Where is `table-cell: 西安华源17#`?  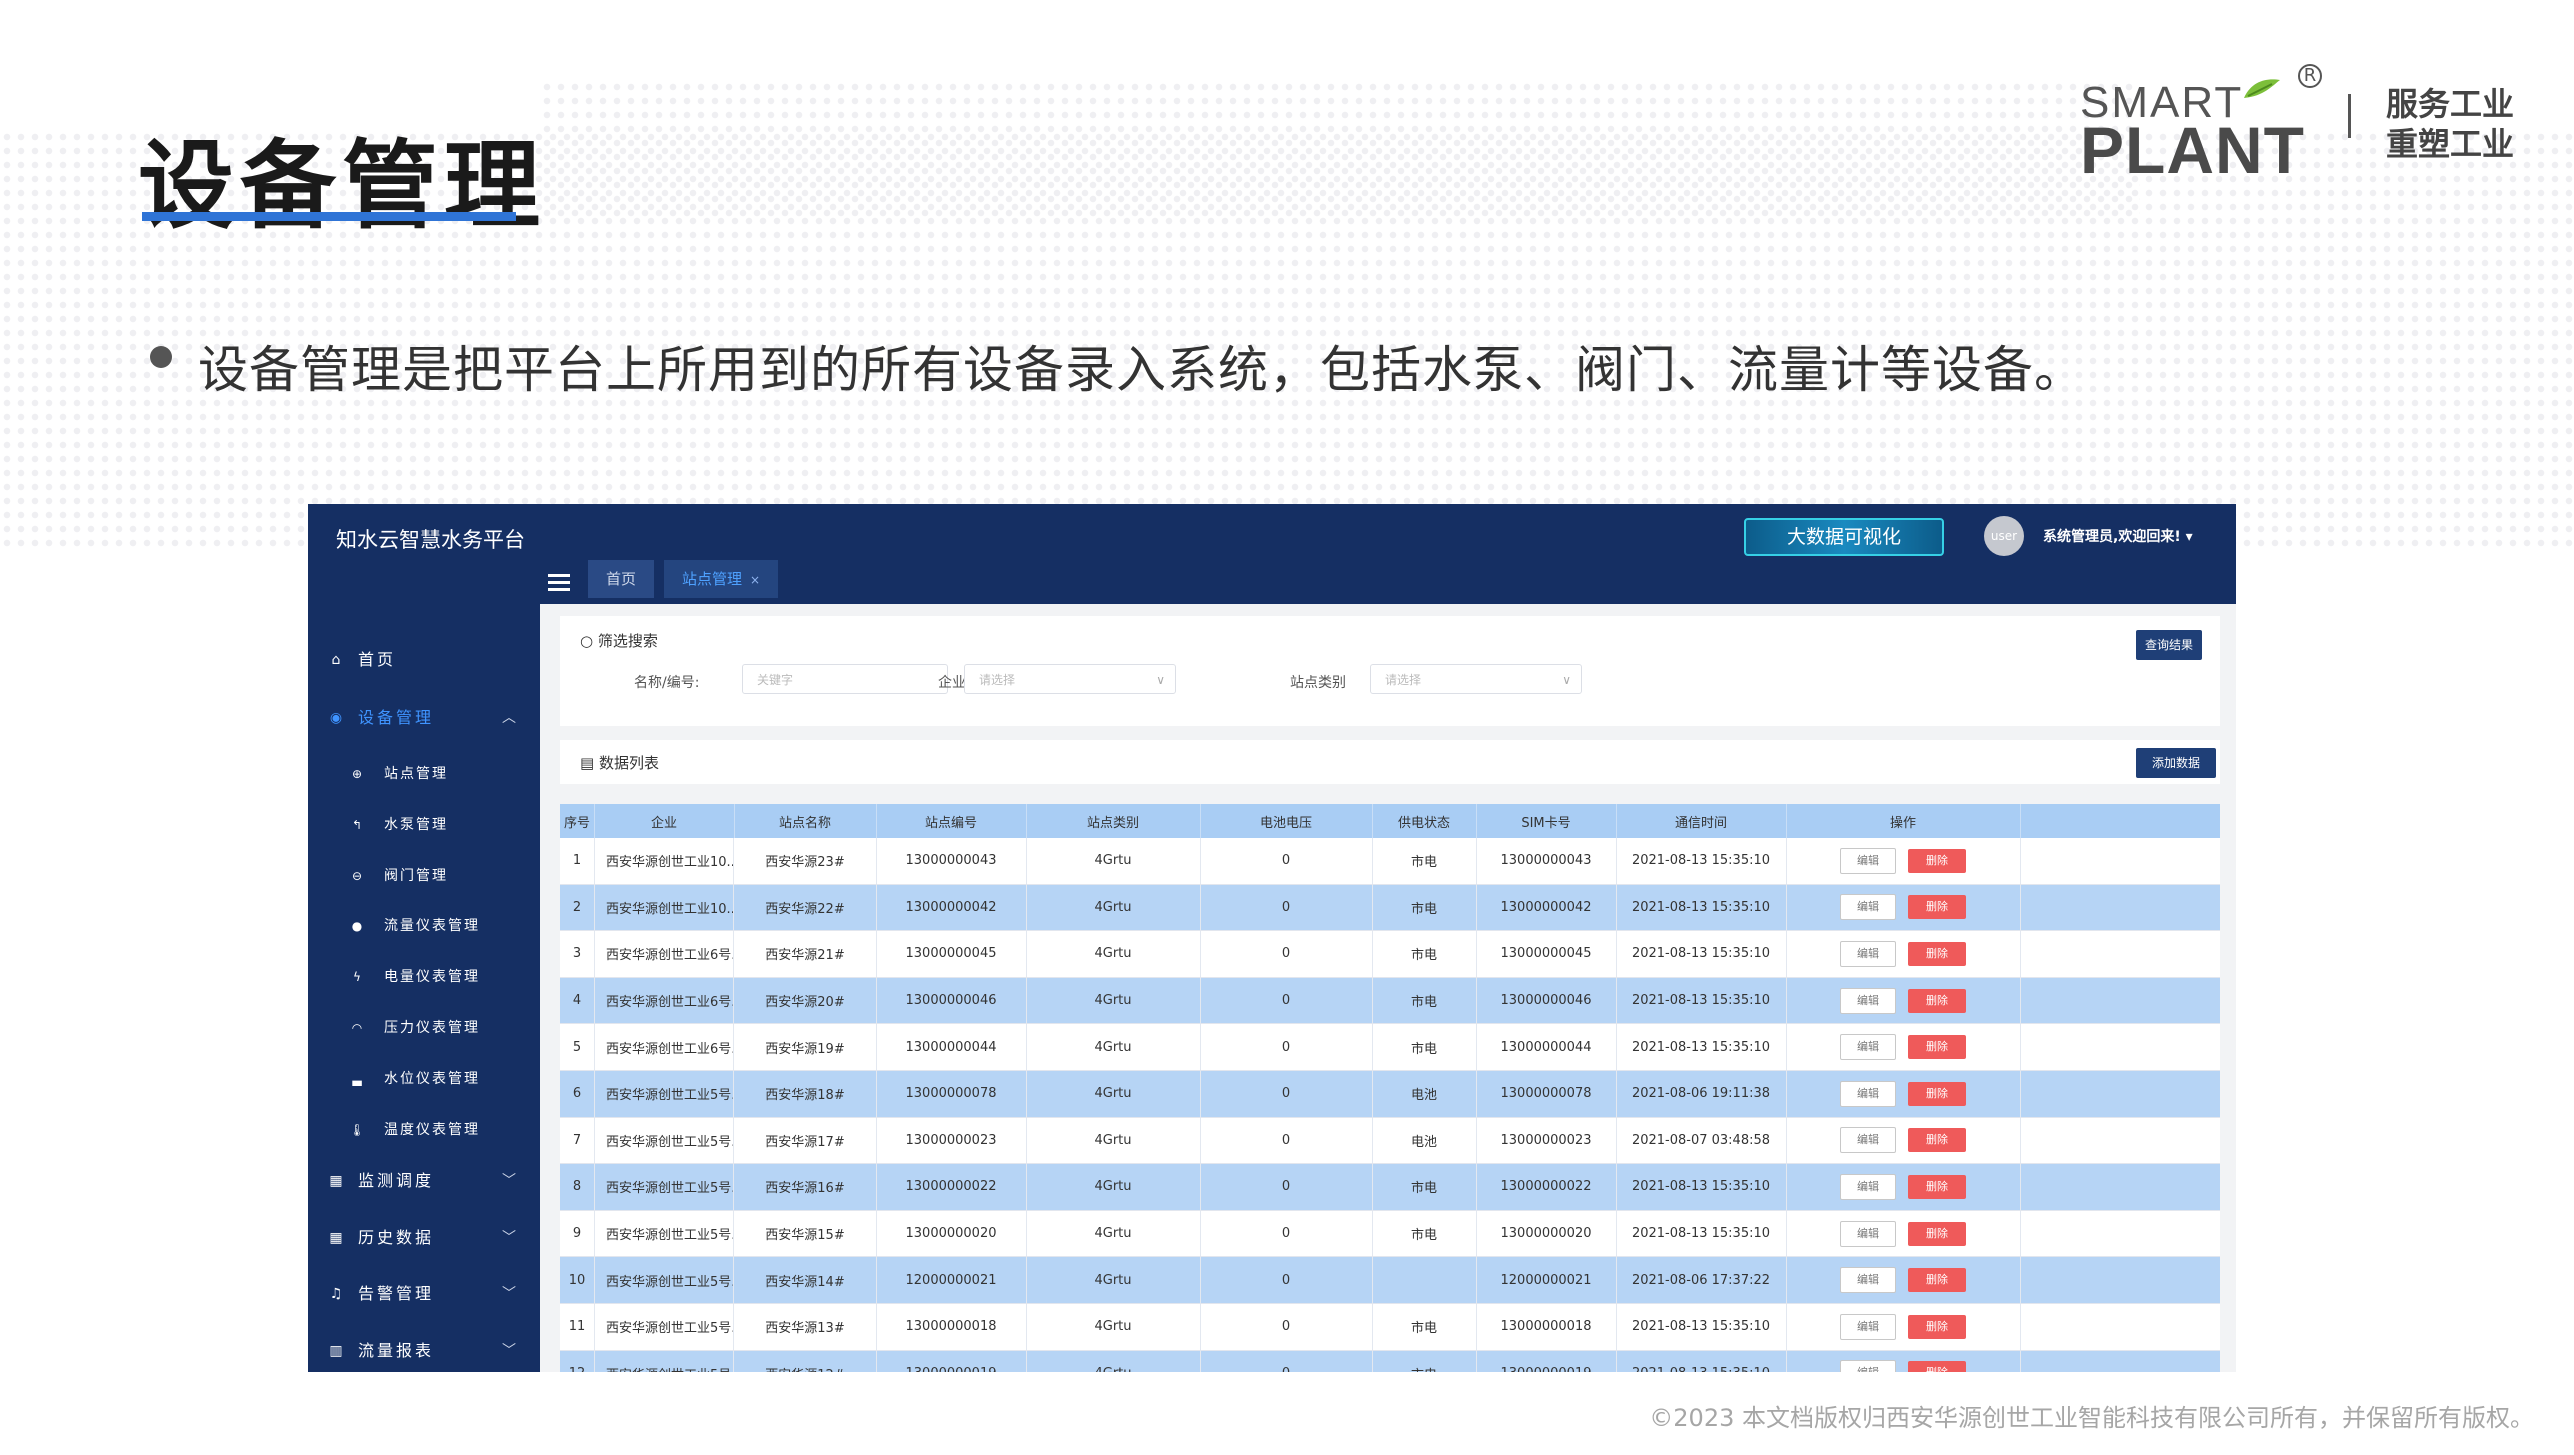 table-cell: 西安华源17# is located at coordinates (805, 1140).